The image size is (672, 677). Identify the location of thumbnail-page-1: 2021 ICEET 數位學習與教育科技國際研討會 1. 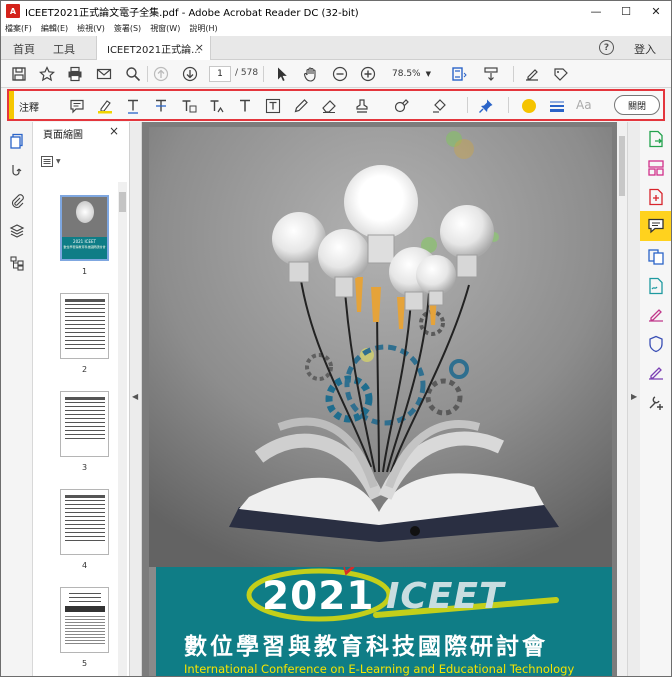
(84, 235).